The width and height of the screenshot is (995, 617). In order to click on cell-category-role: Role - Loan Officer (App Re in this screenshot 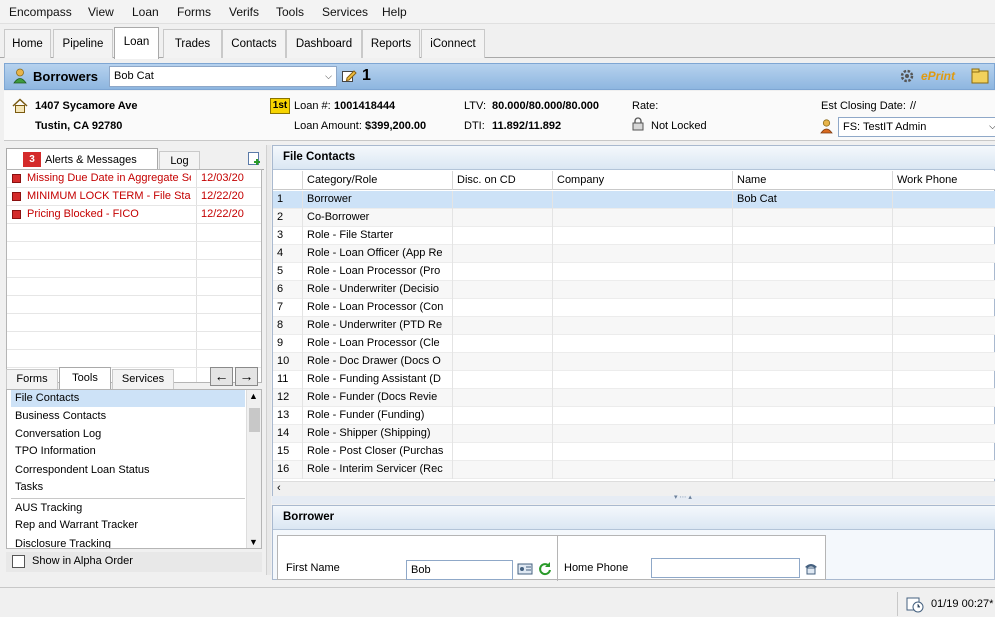, I will do `click(378, 254)`.